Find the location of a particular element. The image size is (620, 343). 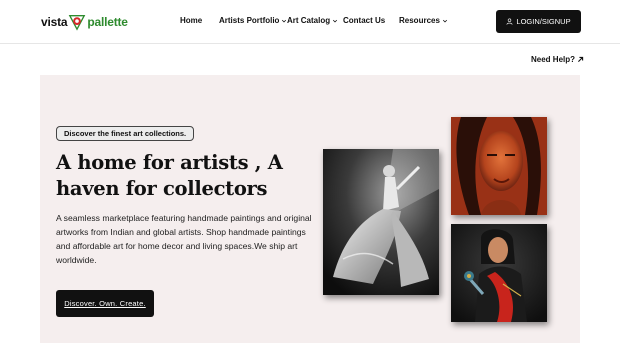

nav-item-art-catalog: Art Catalog is located at coordinates (312, 20).